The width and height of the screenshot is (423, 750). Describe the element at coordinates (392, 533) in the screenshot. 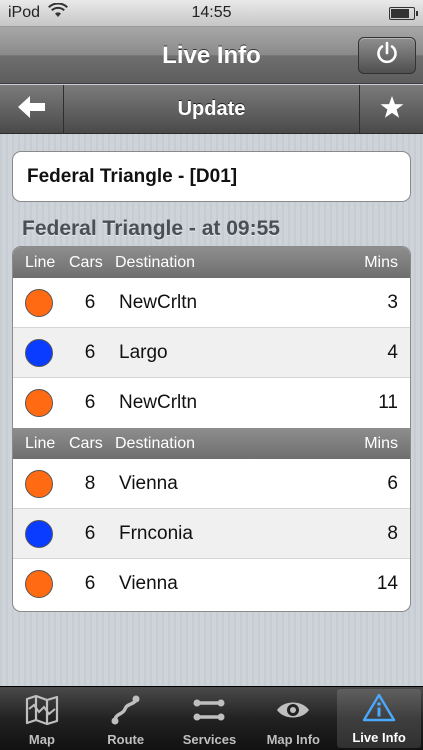

I see `mins-cell: 8` at that location.